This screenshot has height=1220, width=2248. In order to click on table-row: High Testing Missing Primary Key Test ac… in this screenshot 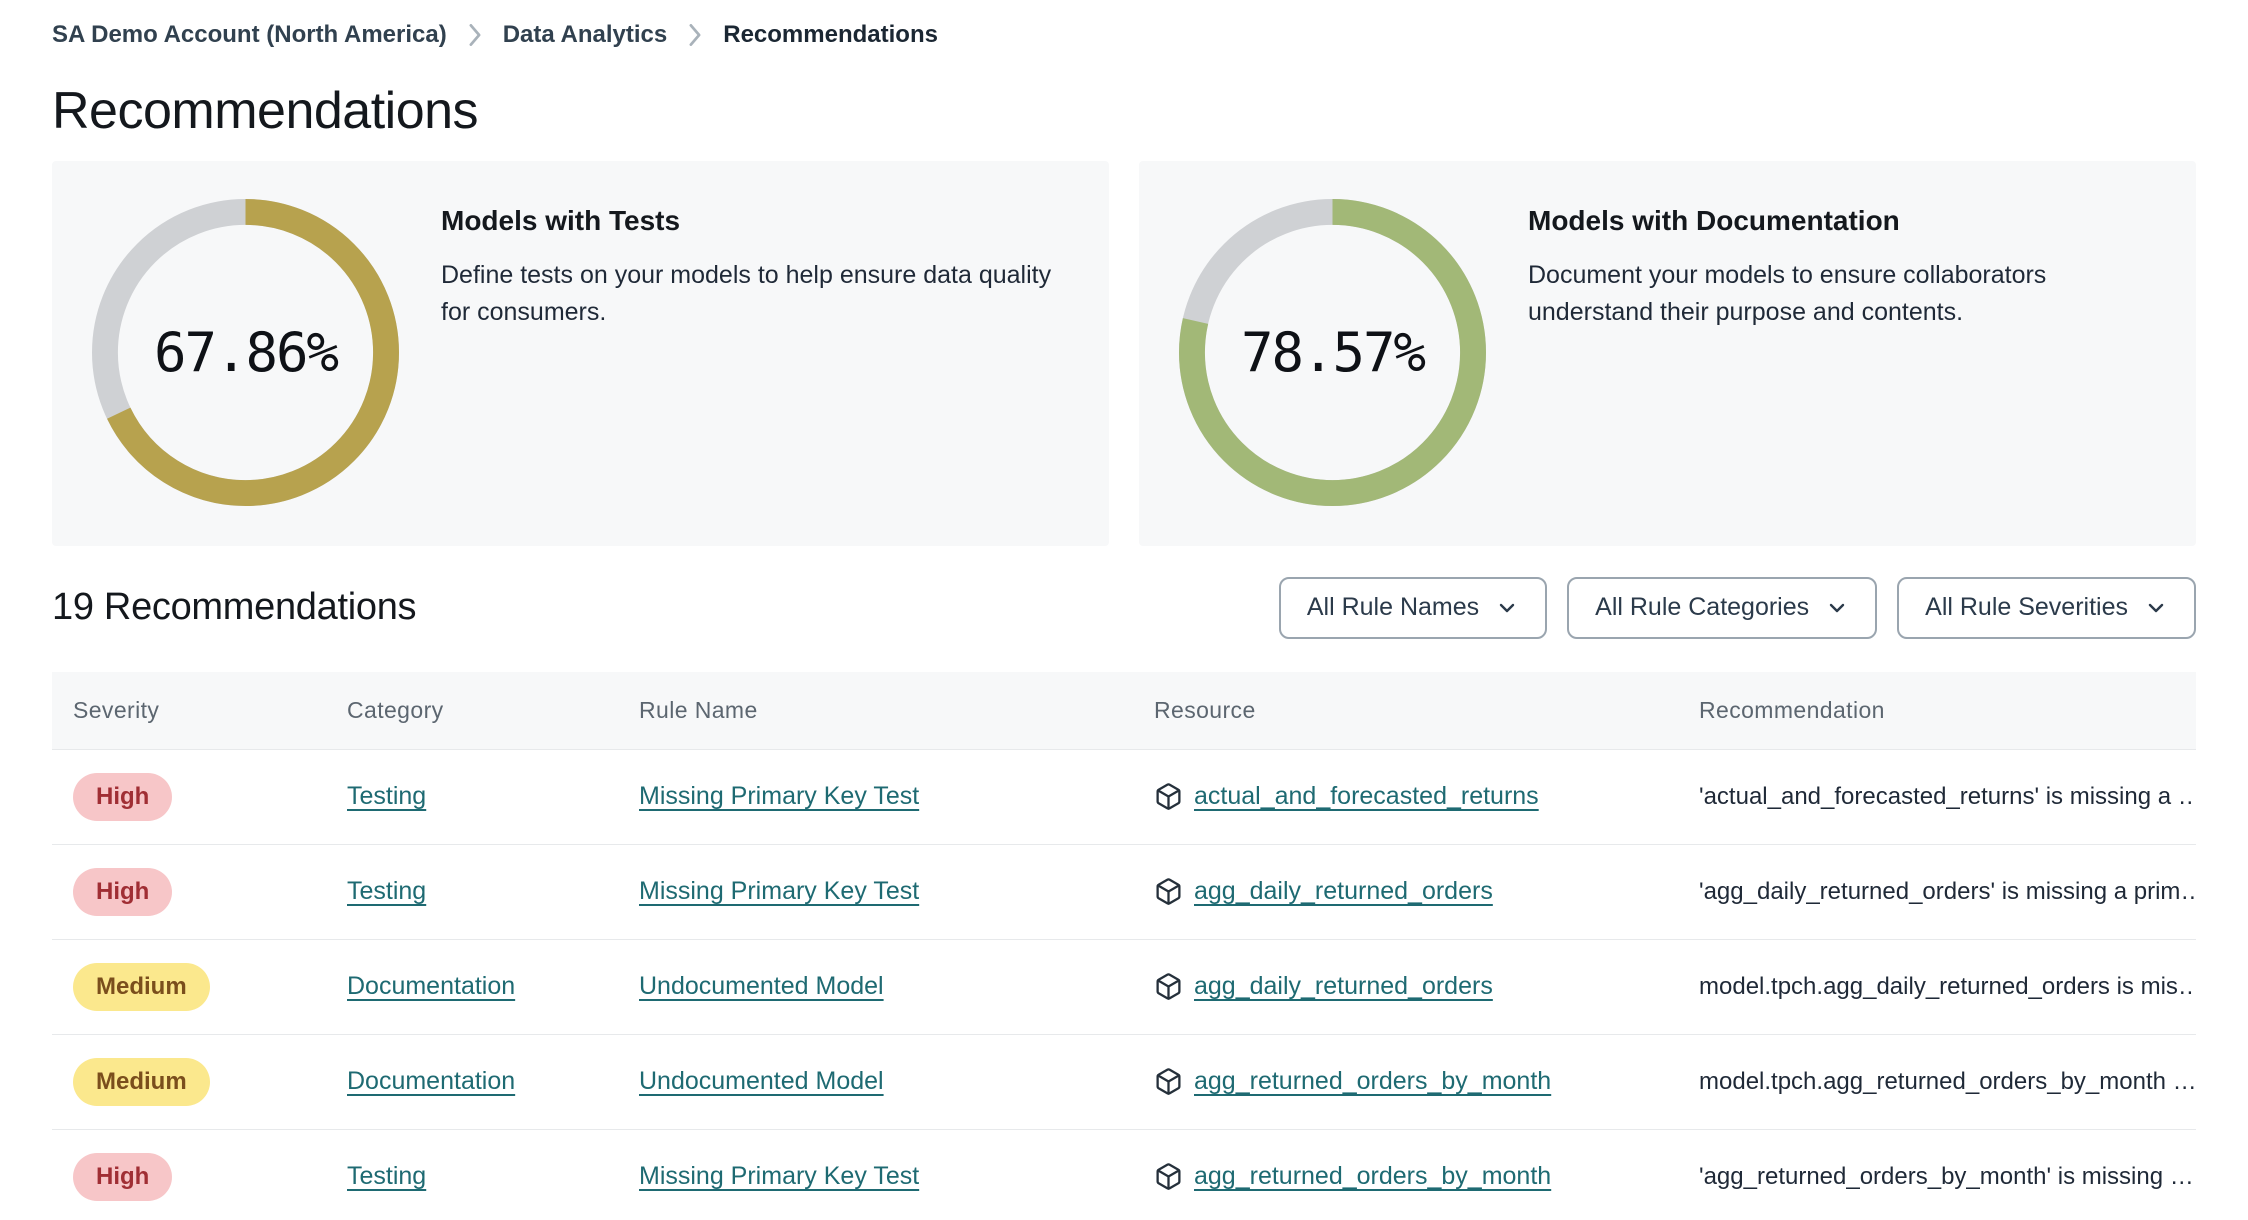, I will do `click(1124, 797)`.